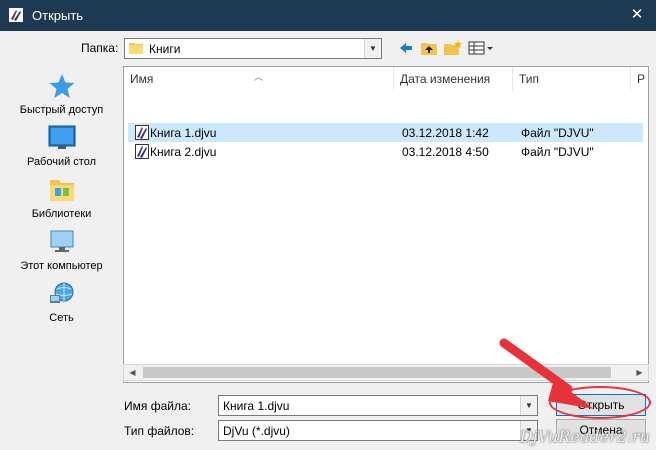 The width and height of the screenshot is (656, 450). I want to click on file-date: 03.12.2018 4:50, so click(445, 152).